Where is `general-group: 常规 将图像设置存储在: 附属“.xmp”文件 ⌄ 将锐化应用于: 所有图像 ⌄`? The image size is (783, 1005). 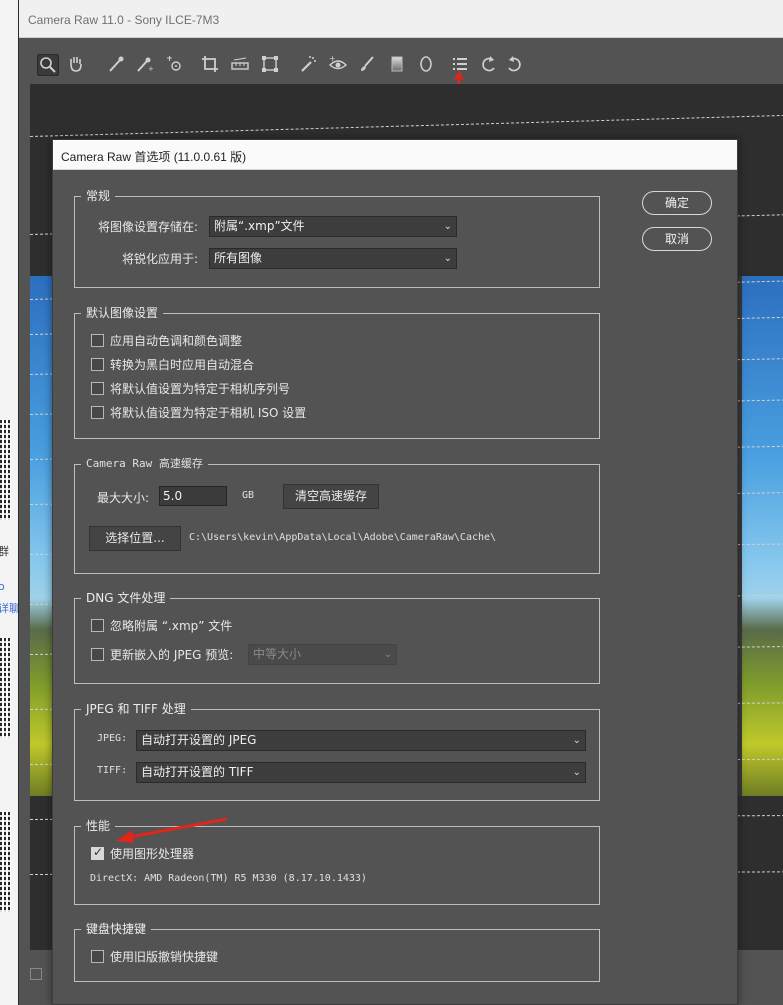
general-group: 常规 将图像设置存储在: 附属“.xmp”文件 ⌄ 将锐化应用于: 所有图像 ⌄ is located at coordinates (337, 238).